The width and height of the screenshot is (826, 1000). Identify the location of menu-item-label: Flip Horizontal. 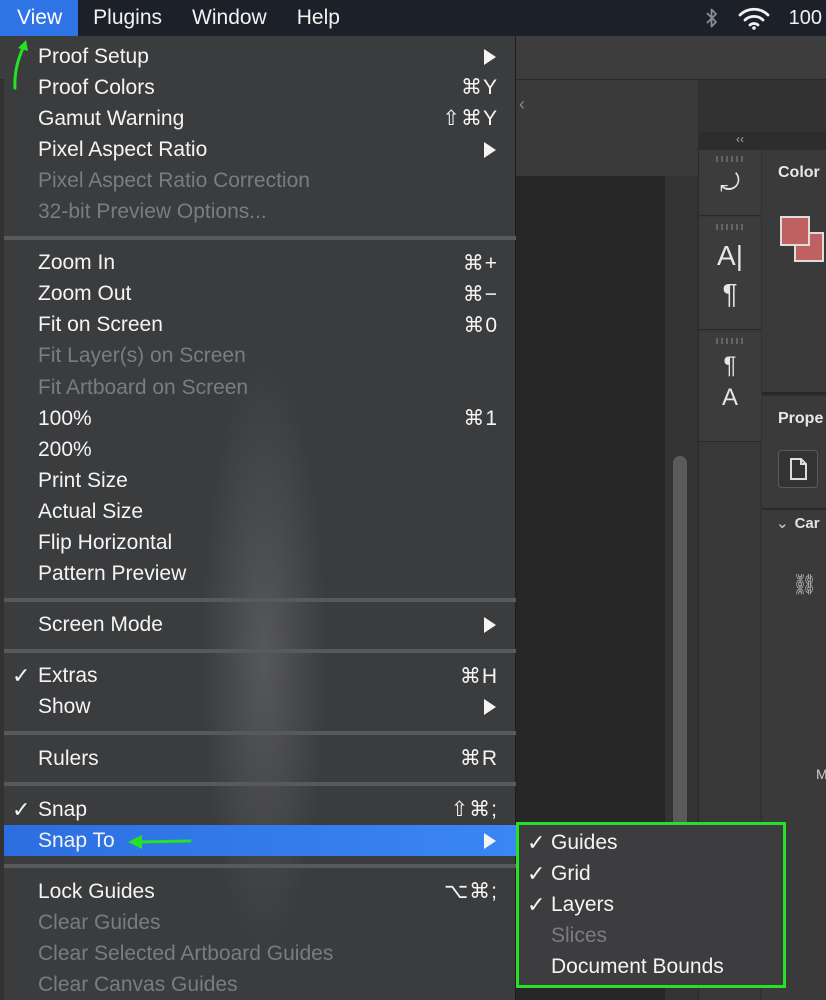
(105, 542).